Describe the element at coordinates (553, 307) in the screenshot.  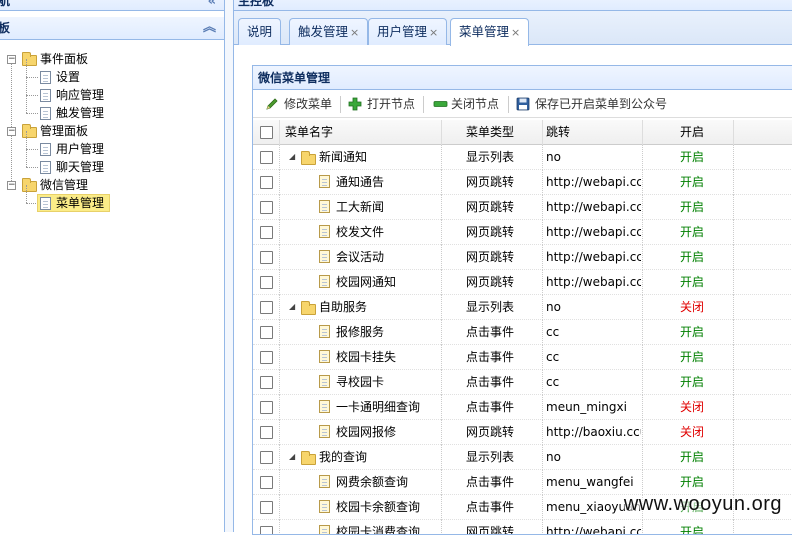
I see `menu-jump: no` at that location.